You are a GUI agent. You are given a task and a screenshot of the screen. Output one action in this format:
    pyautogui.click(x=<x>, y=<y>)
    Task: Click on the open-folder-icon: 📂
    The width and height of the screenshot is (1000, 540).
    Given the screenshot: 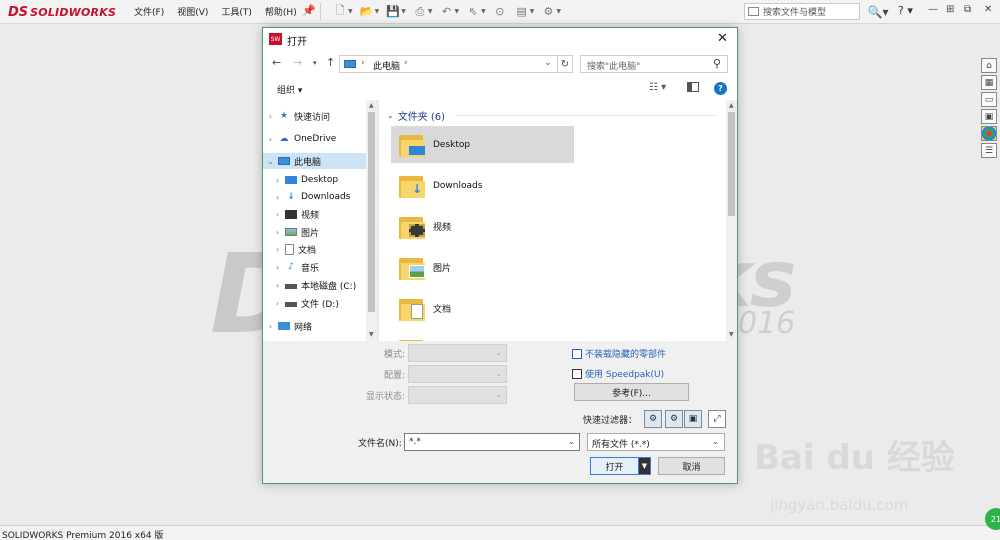 What is the action you would take?
    pyautogui.click(x=367, y=11)
    